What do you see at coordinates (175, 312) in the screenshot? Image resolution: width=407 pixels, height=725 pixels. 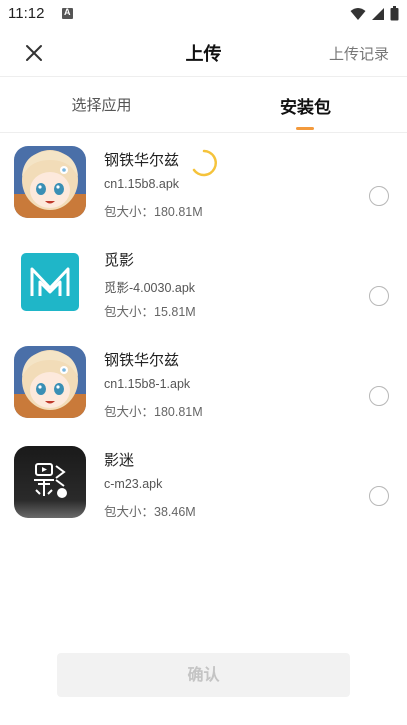 I see `apk-size-value: 15.81M` at bounding box center [175, 312].